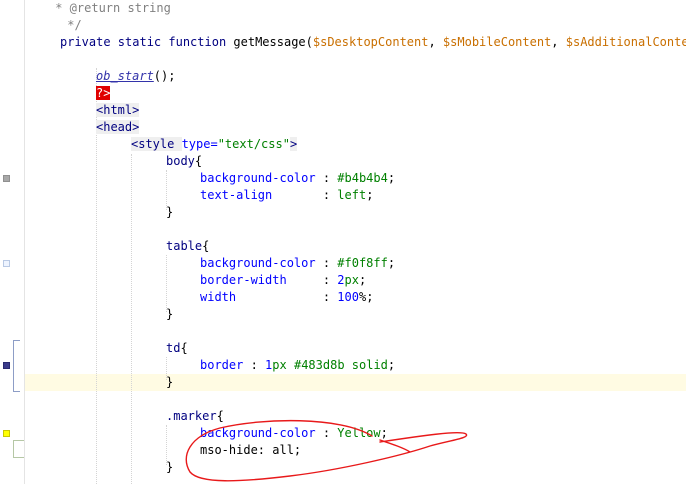 This screenshot has width=686, height=484. Describe the element at coordinates (6, 433) in the screenshot. I see `gutter-marker-warning` at that location.